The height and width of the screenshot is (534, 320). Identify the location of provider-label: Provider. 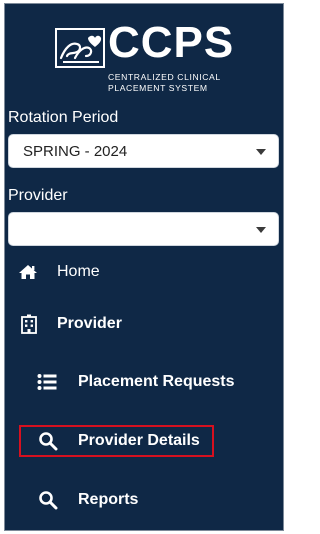
(38, 195).